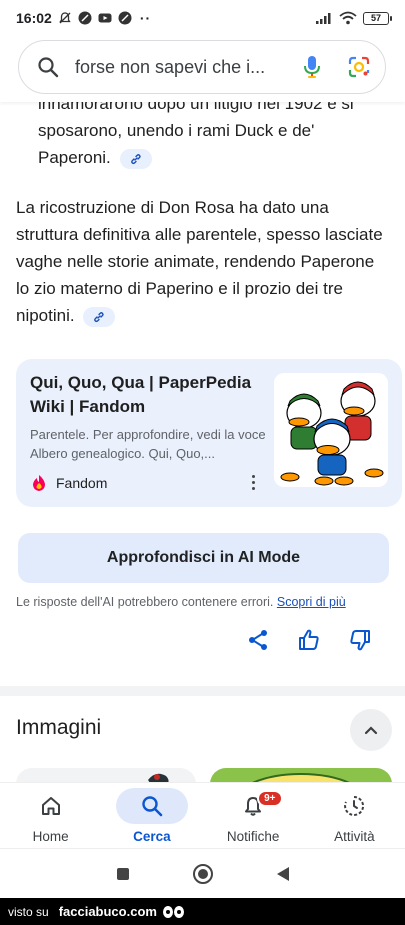 This screenshot has width=405, height=925. I want to click on ai-mode-button: Approfondisci in AI Mode, so click(203, 558).